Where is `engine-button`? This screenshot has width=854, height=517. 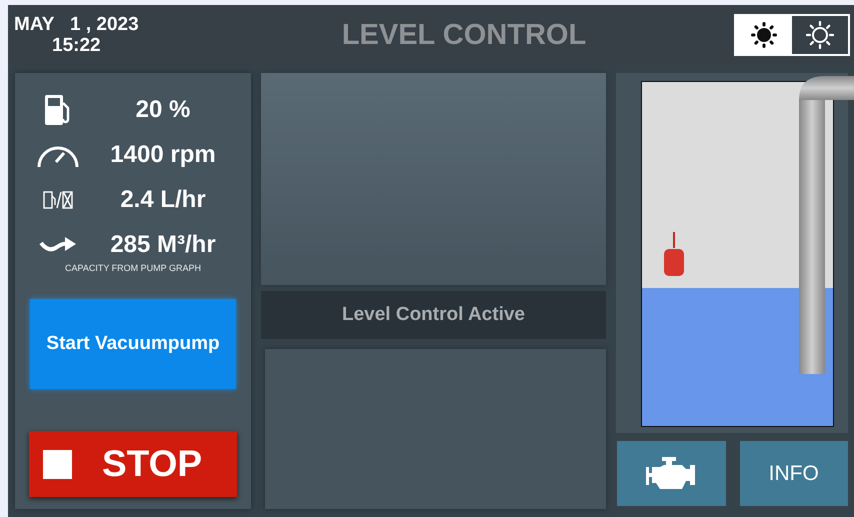
engine-button is located at coordinates (671, 473).